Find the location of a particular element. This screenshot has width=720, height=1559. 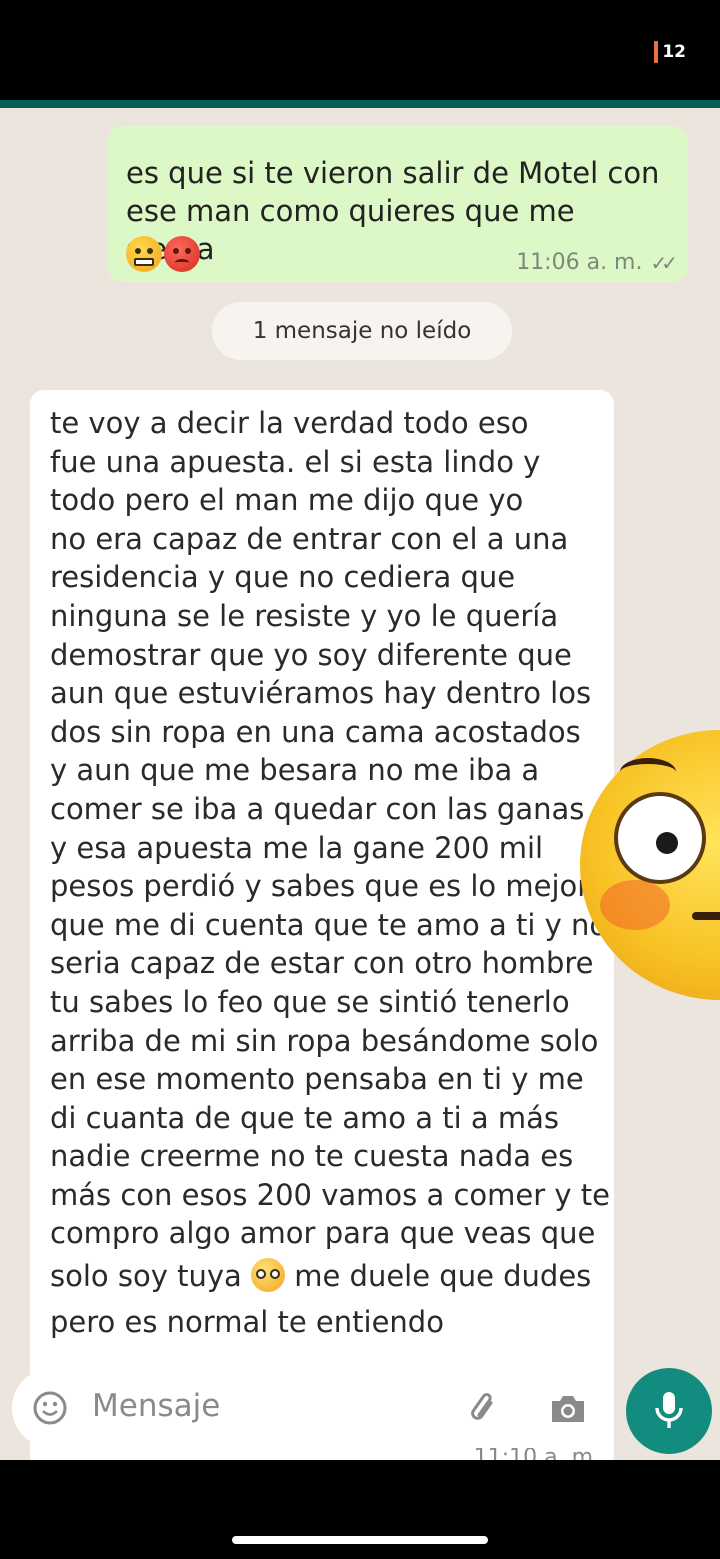

message-line: seria capaz de estar con otro hombre is located at coordinates (322, 963).